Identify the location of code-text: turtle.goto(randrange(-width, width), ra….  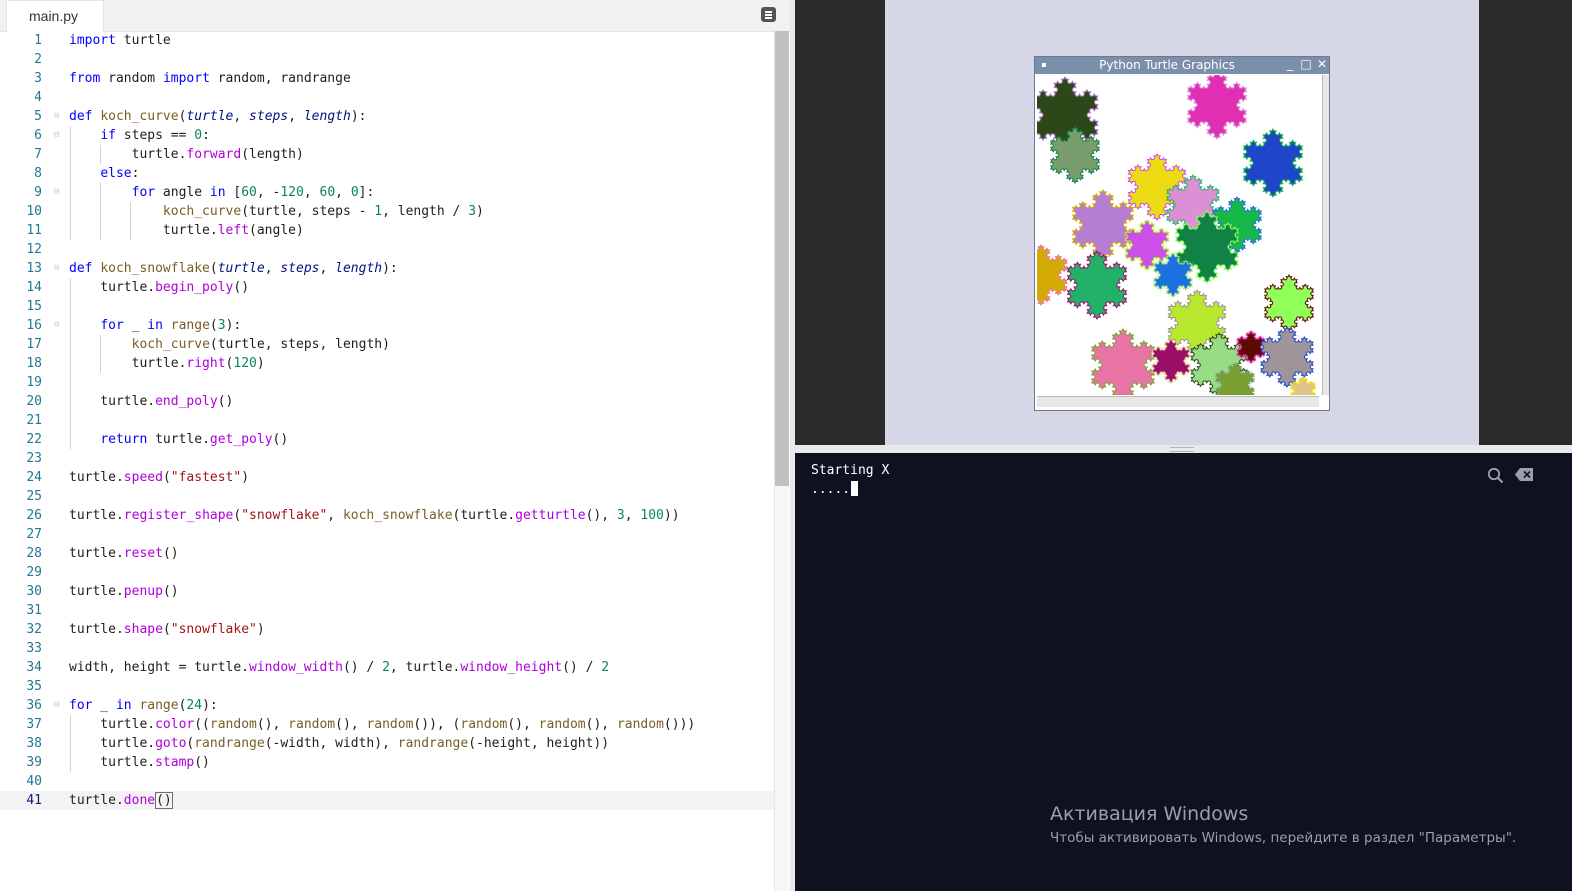
(339, 743).